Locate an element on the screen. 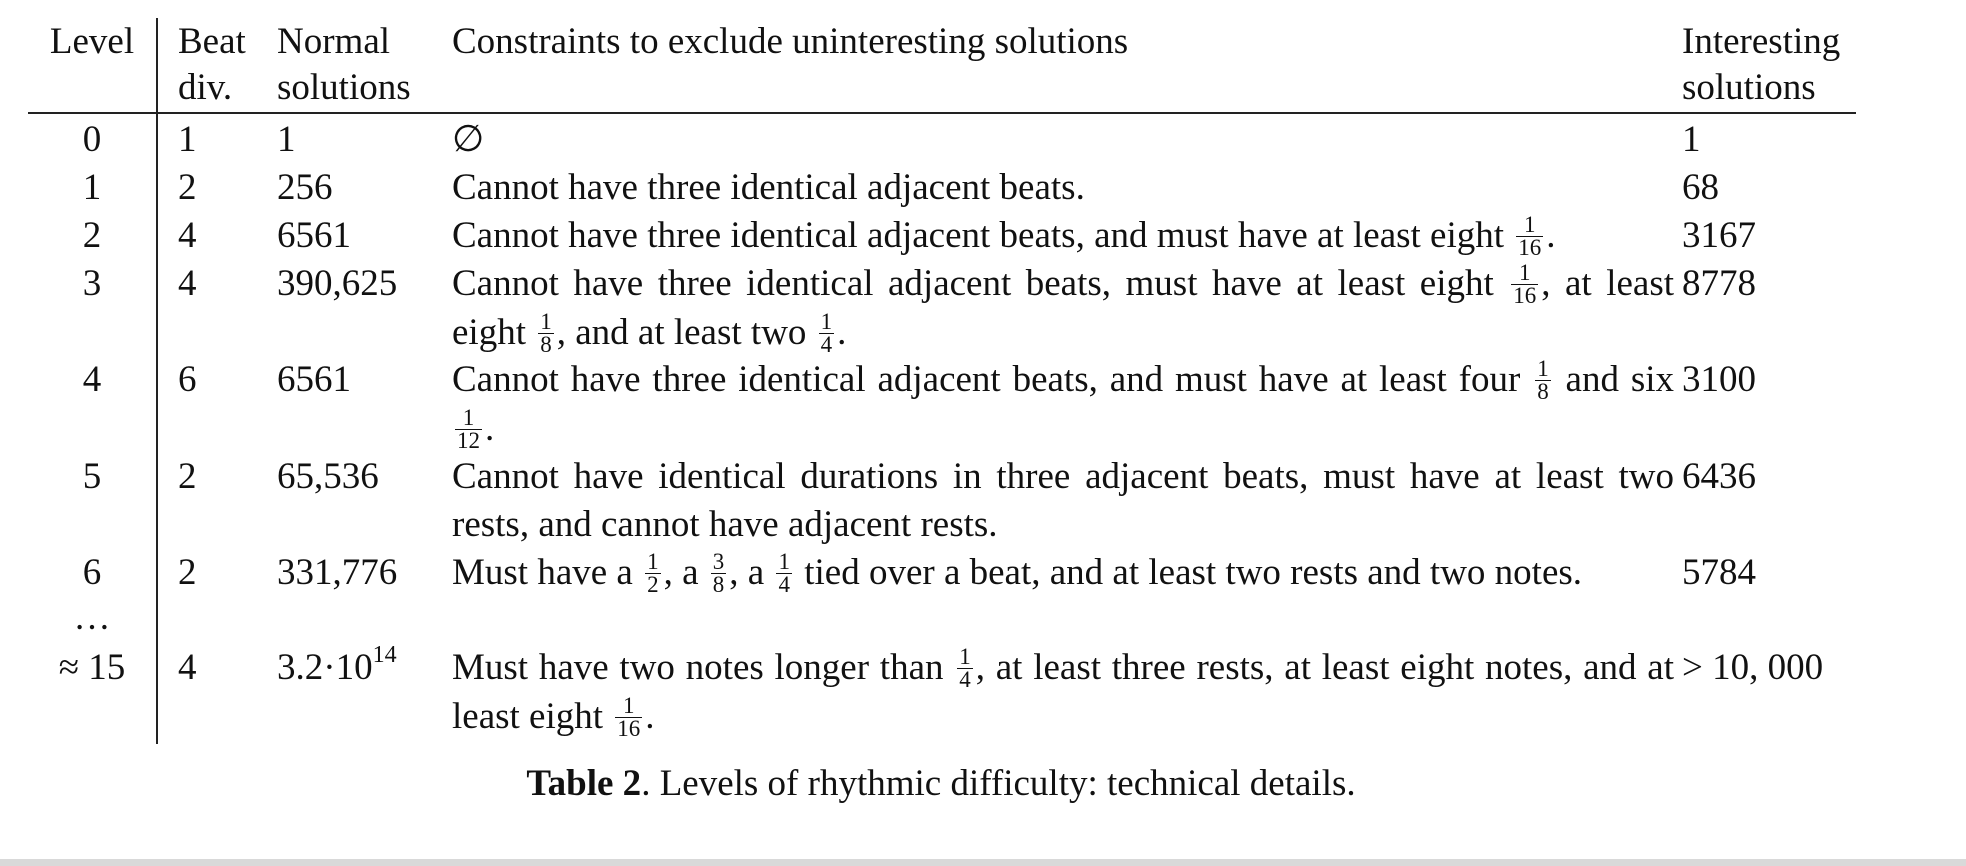 The image size is (1966, 866). row-0-normal: 1 is located at coordinates (286, 139).